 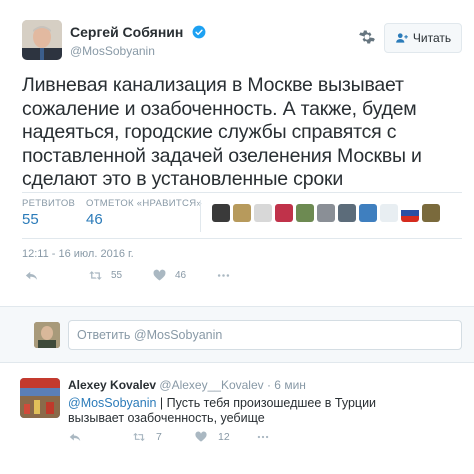 I want to click on reply-author-meta: @Alexey__Kovalev · 6 мин, so click(x=232, y=385).